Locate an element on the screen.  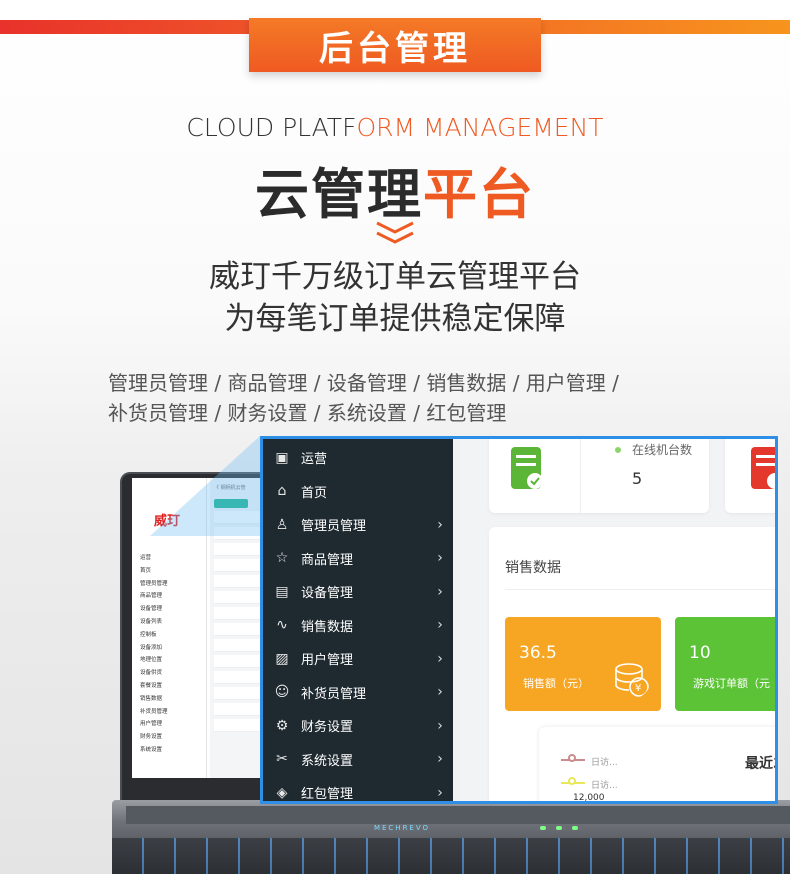
mini-menu-item: 首页 is located at coordinates (146, 570).